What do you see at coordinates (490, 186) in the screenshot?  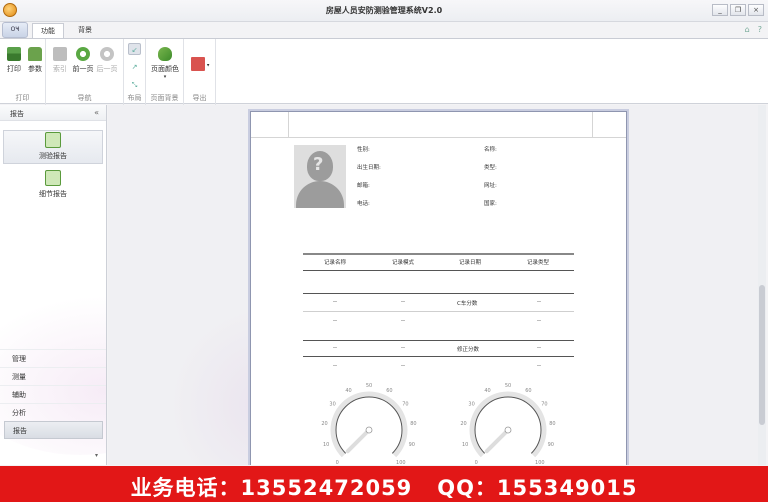 I see `website-label: 网址:` at bounding box center [490, 186].